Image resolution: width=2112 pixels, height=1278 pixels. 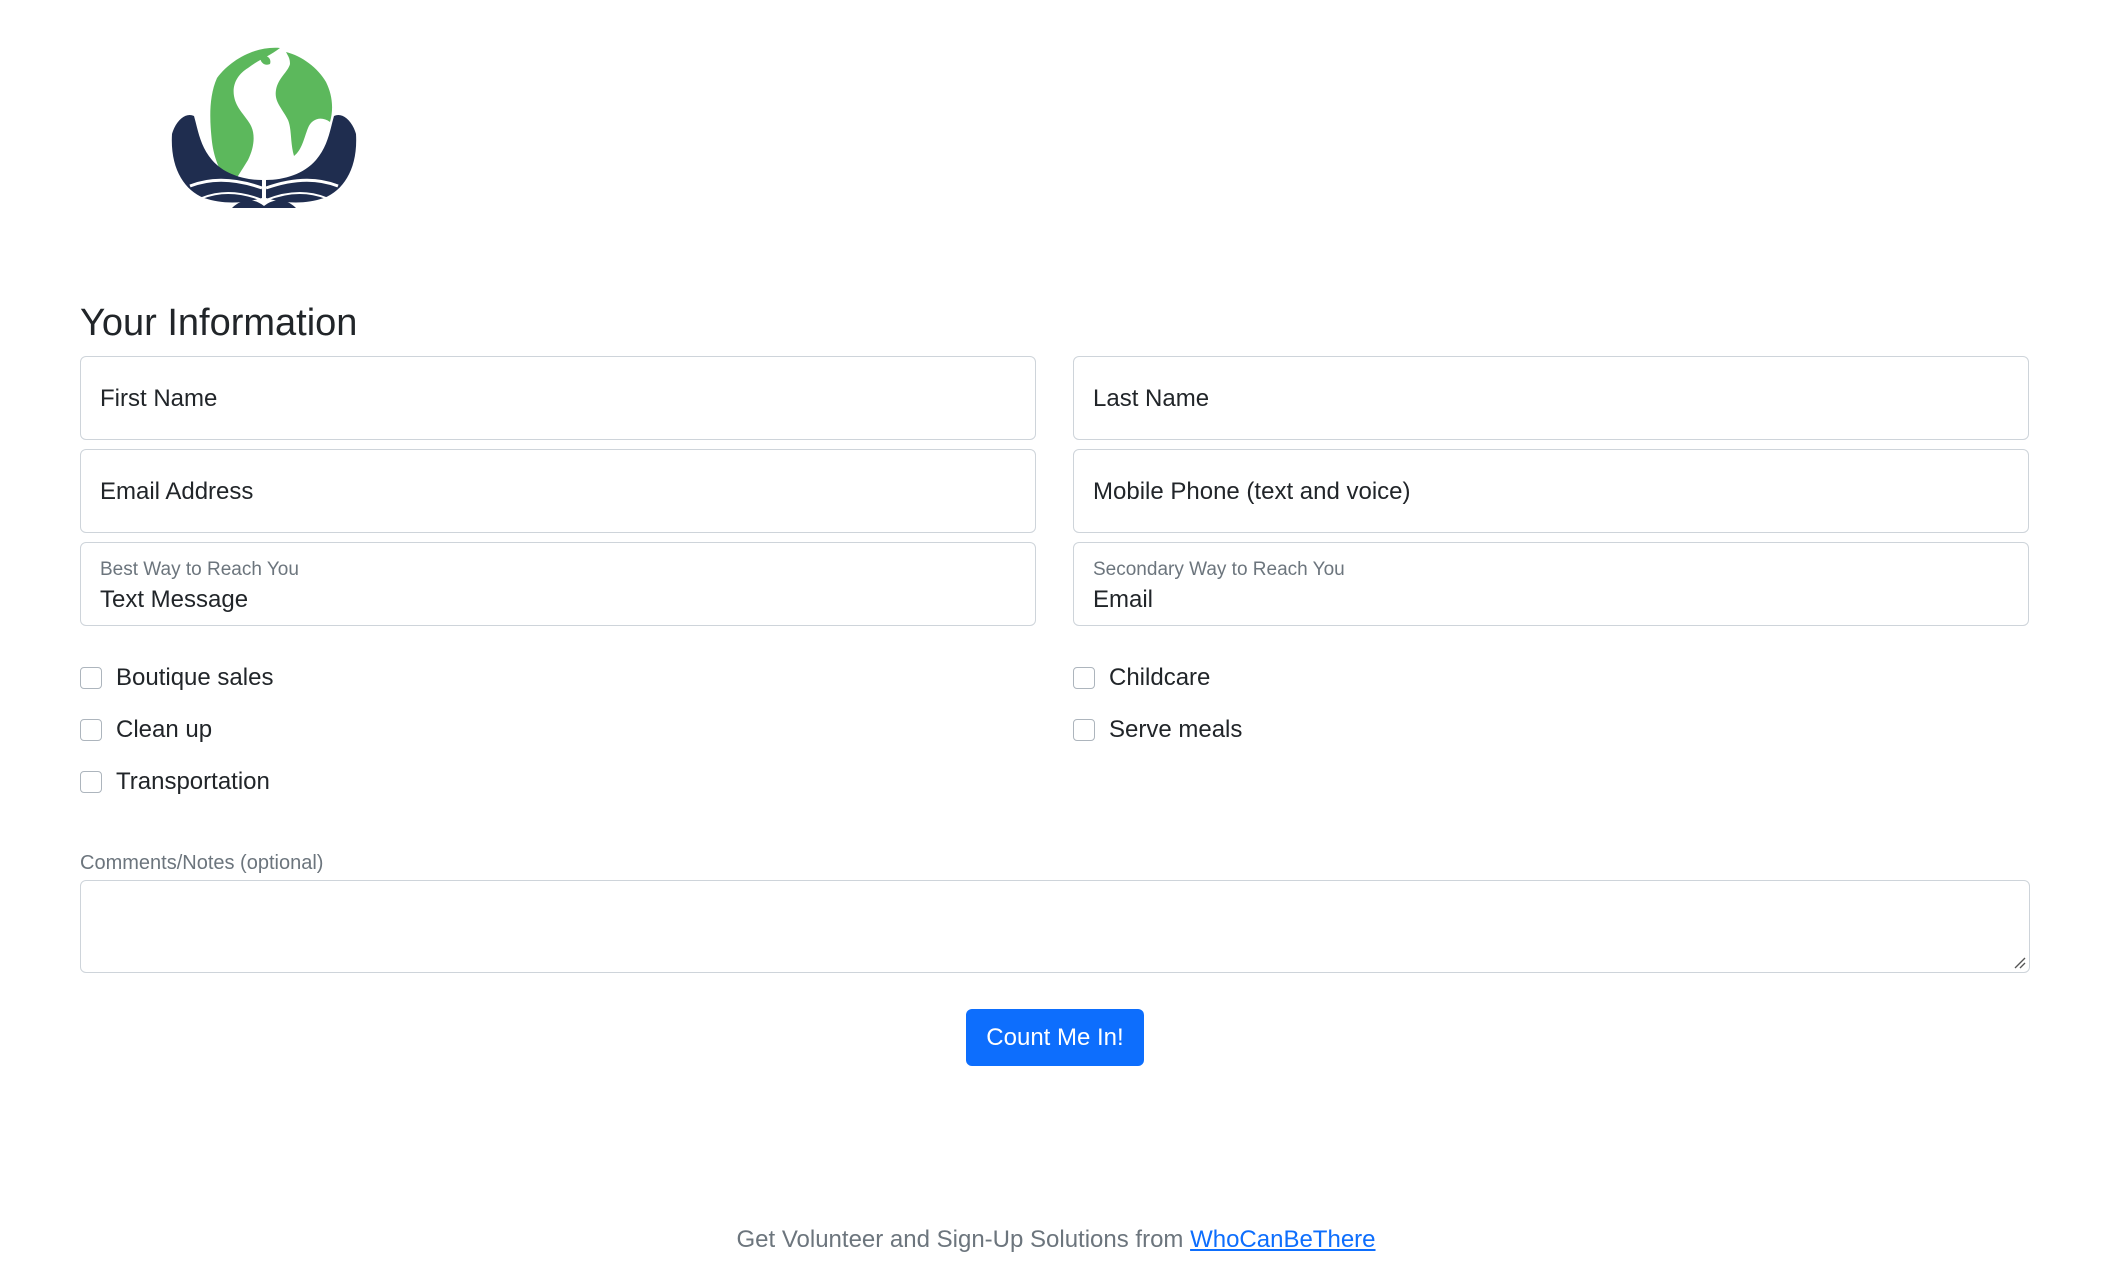 I want to click on checkbox-label: Transportation, so click(x=193, y=781).